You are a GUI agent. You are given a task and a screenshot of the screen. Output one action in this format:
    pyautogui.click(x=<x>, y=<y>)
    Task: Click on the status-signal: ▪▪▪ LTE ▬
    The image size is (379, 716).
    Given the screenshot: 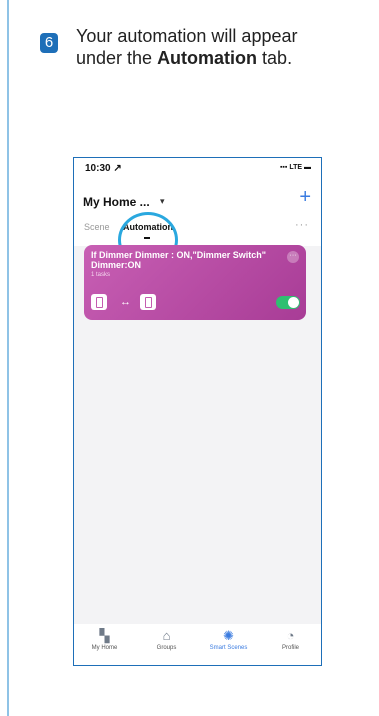 What is the action you would take?
    pyautogui.click(x=295, y=167)
    